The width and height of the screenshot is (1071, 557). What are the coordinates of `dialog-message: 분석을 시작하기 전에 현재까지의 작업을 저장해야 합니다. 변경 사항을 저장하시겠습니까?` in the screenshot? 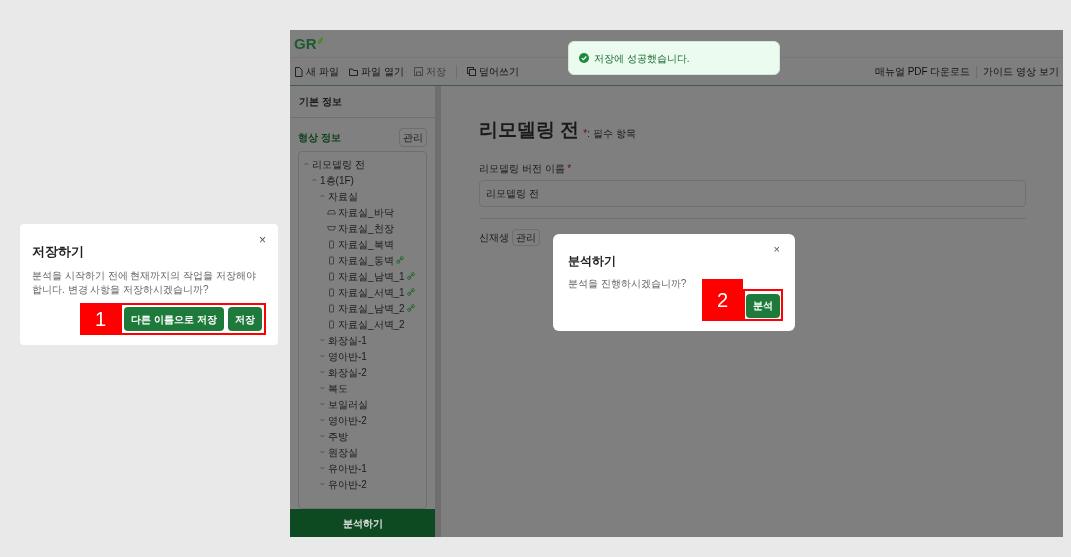 It's located at (144, 283).